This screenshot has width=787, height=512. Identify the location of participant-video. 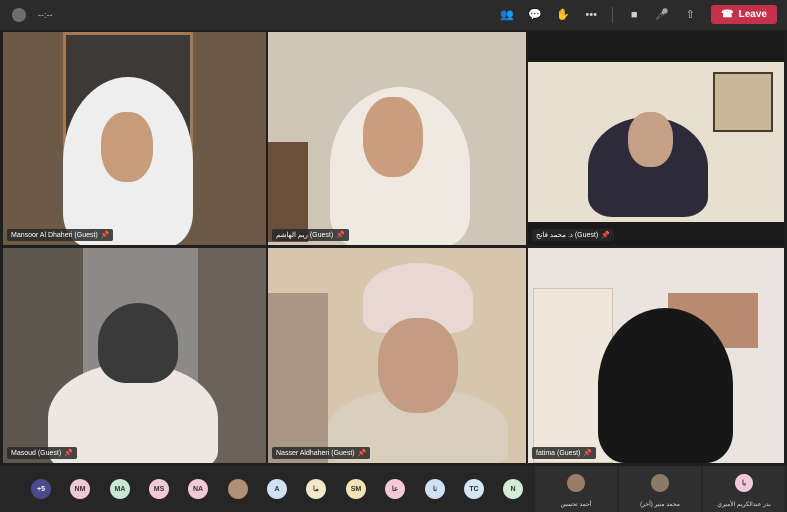
(665, 385).